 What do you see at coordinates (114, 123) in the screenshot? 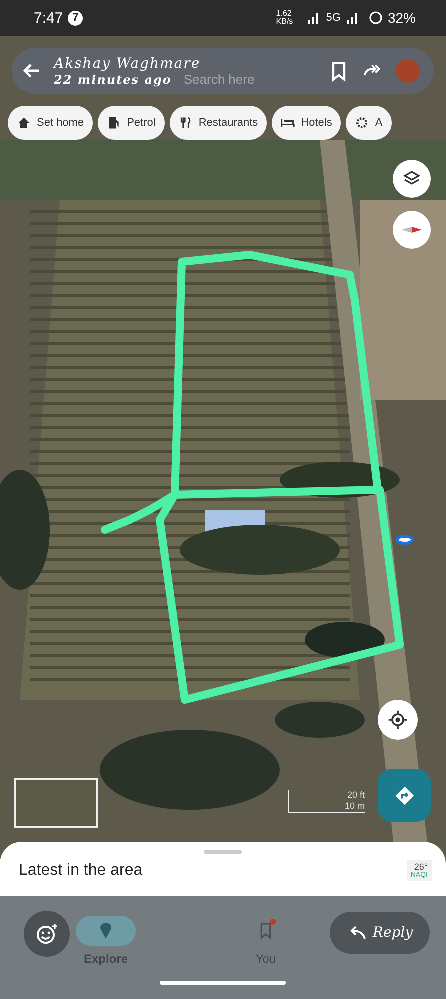
I see `fuel-pump-icon` at bounding box center [114, 123].